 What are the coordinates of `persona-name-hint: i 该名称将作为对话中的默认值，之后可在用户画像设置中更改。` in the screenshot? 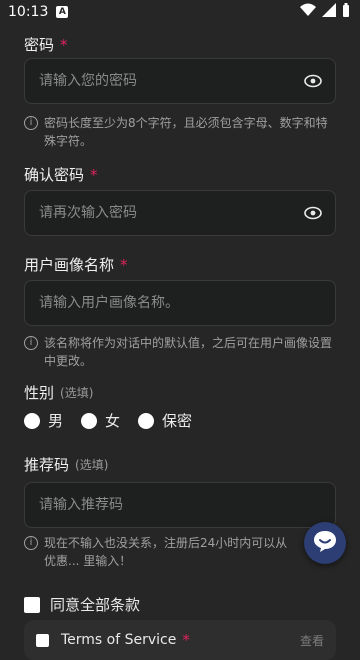 It's located at (180, 352).